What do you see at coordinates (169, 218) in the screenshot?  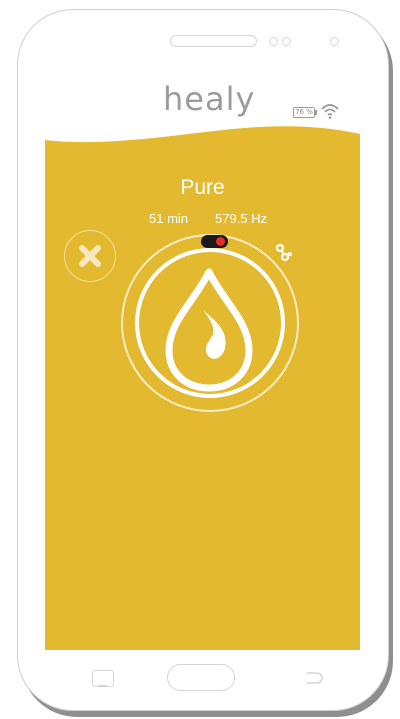 I see `program-duration: 51 min` at bounding box center [169, 218].